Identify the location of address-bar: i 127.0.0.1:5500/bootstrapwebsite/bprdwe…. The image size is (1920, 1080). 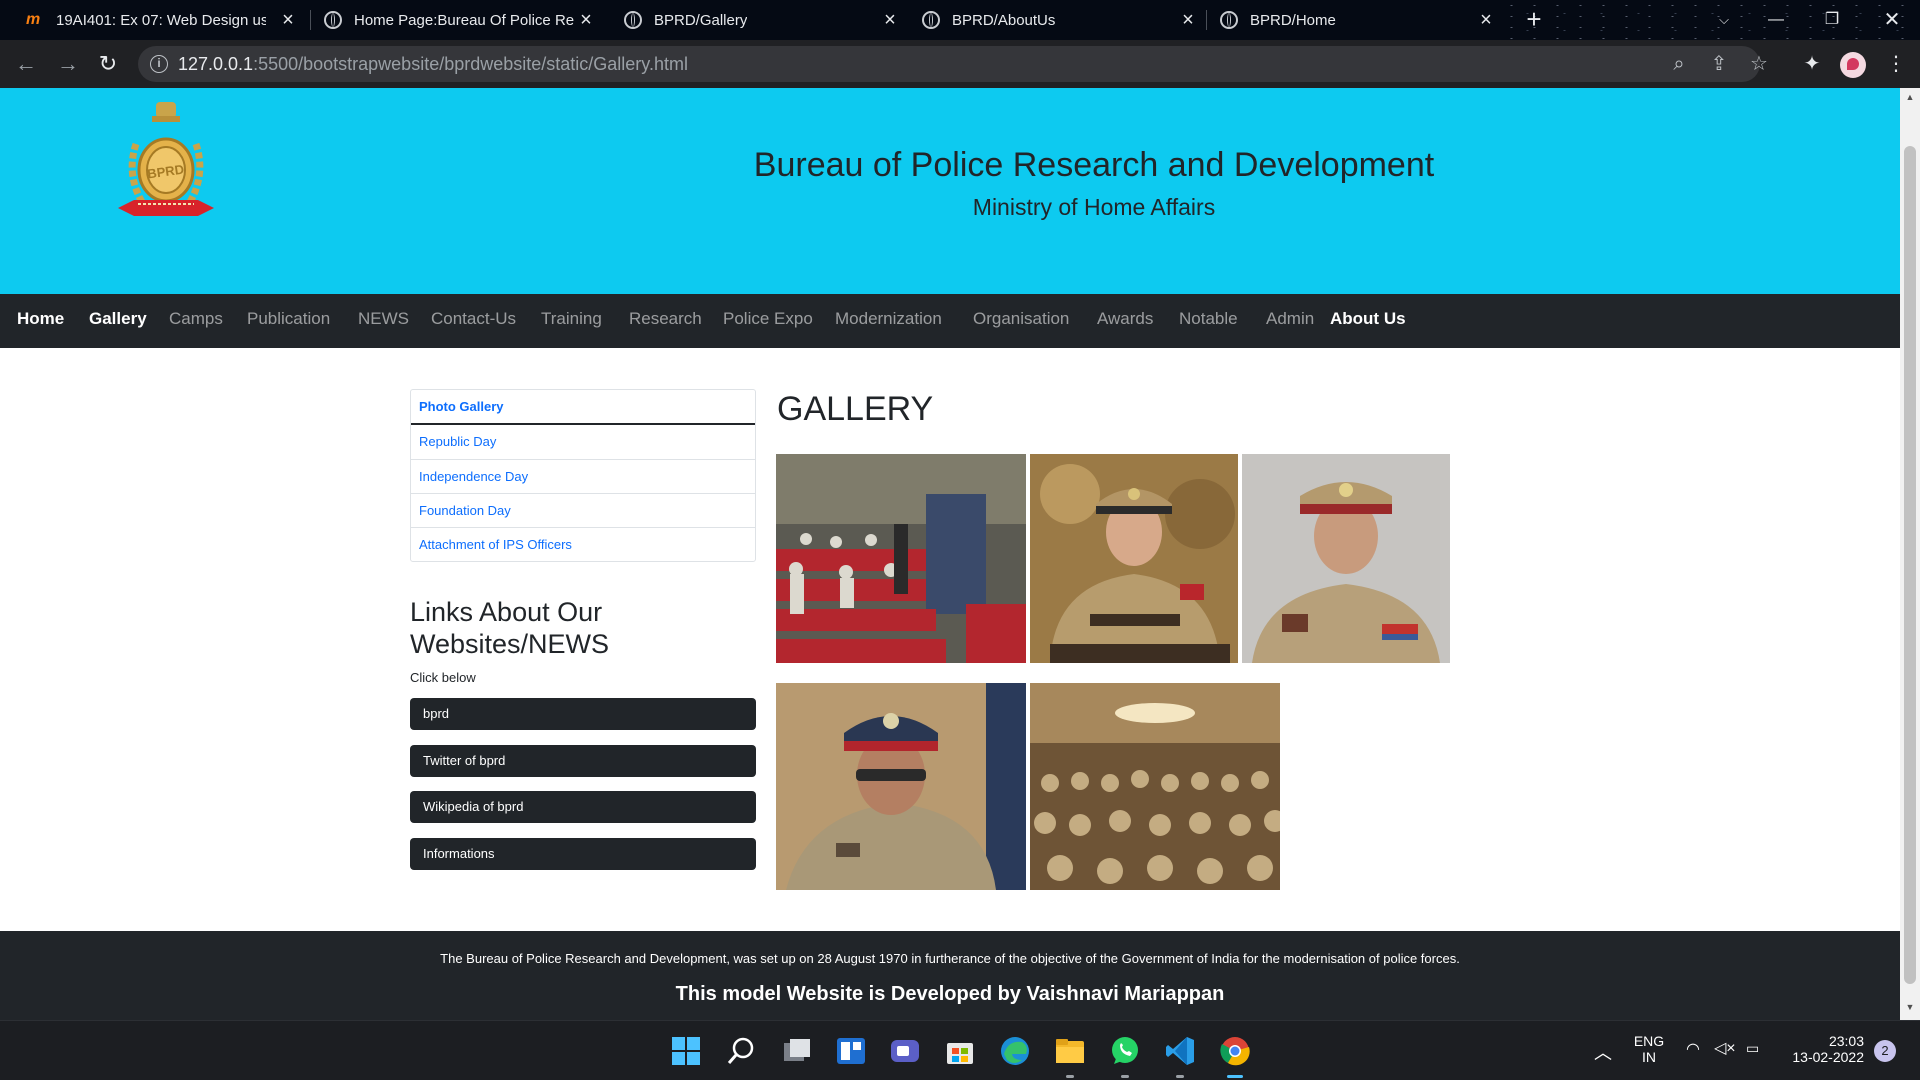
(953, 64).